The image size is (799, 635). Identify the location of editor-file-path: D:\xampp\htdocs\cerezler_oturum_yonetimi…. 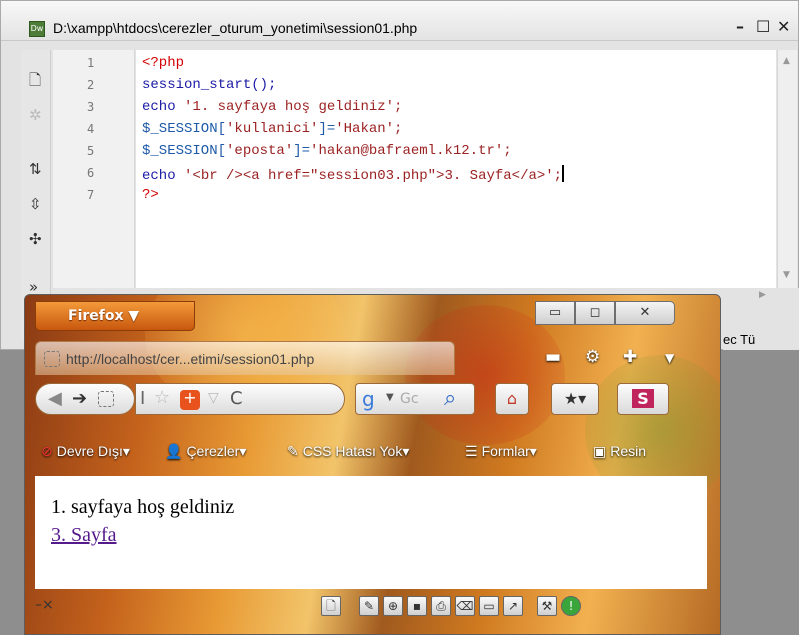
(235, 28).